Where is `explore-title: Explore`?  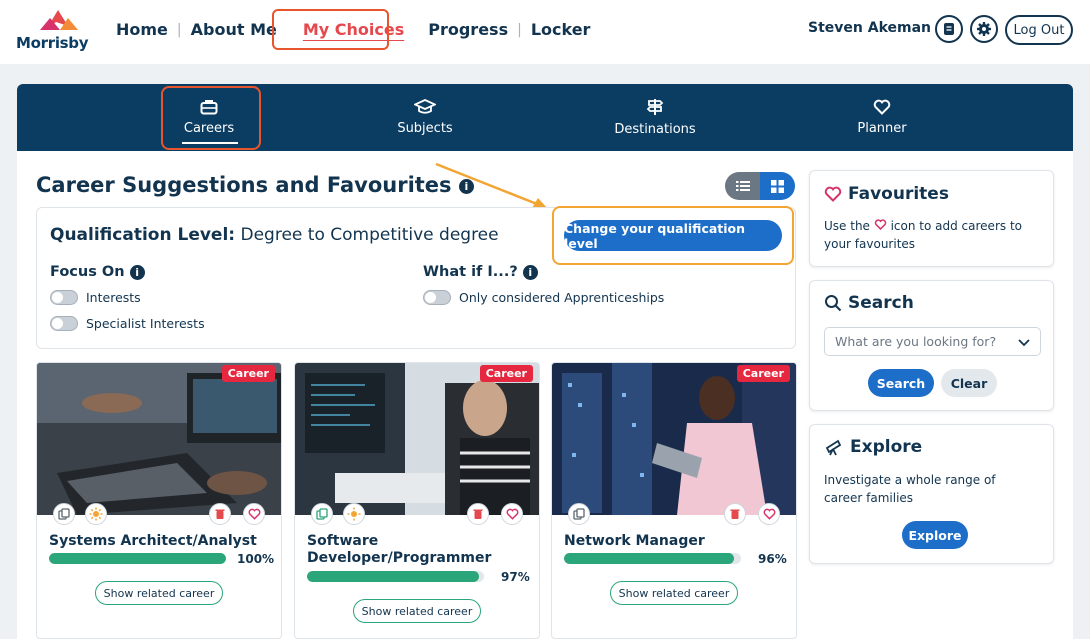
explore-title: Explore is located at coordinates (873, 447).